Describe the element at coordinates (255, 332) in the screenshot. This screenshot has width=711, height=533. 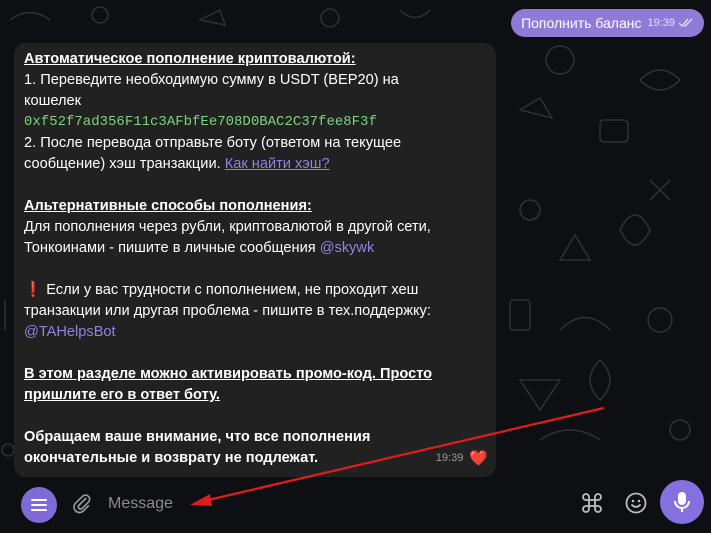
I see `support-bot-link: @TAHelpsBot` at that location.